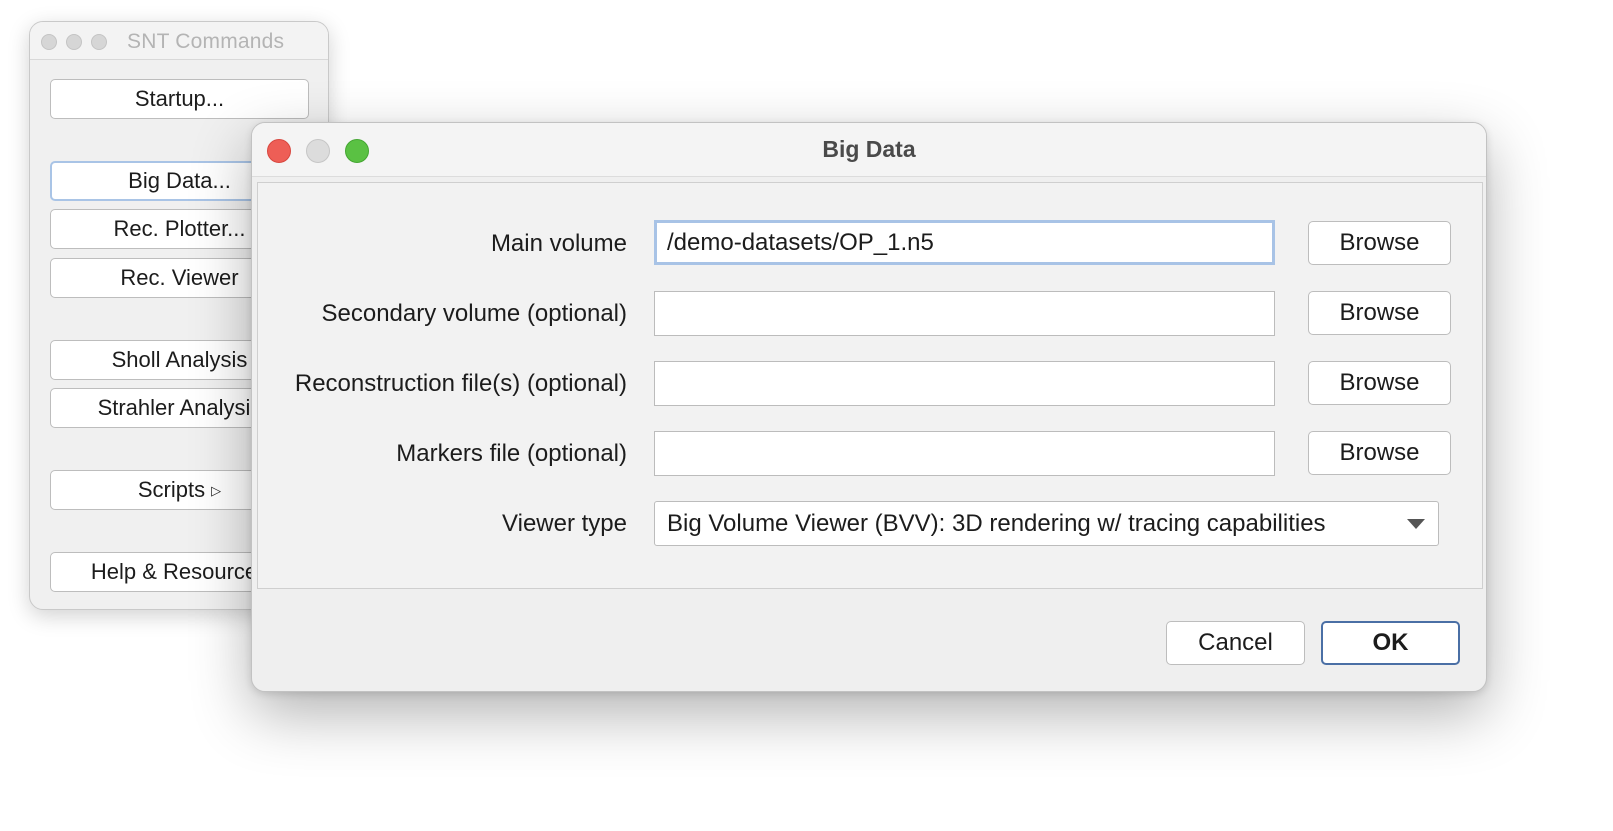 The height and width of the screenshot is (831, 1613). What do you see at coordinates (1416, 524) in the screenshot?
I see `chevron-down-icon` at bounding box center [1416, 524].